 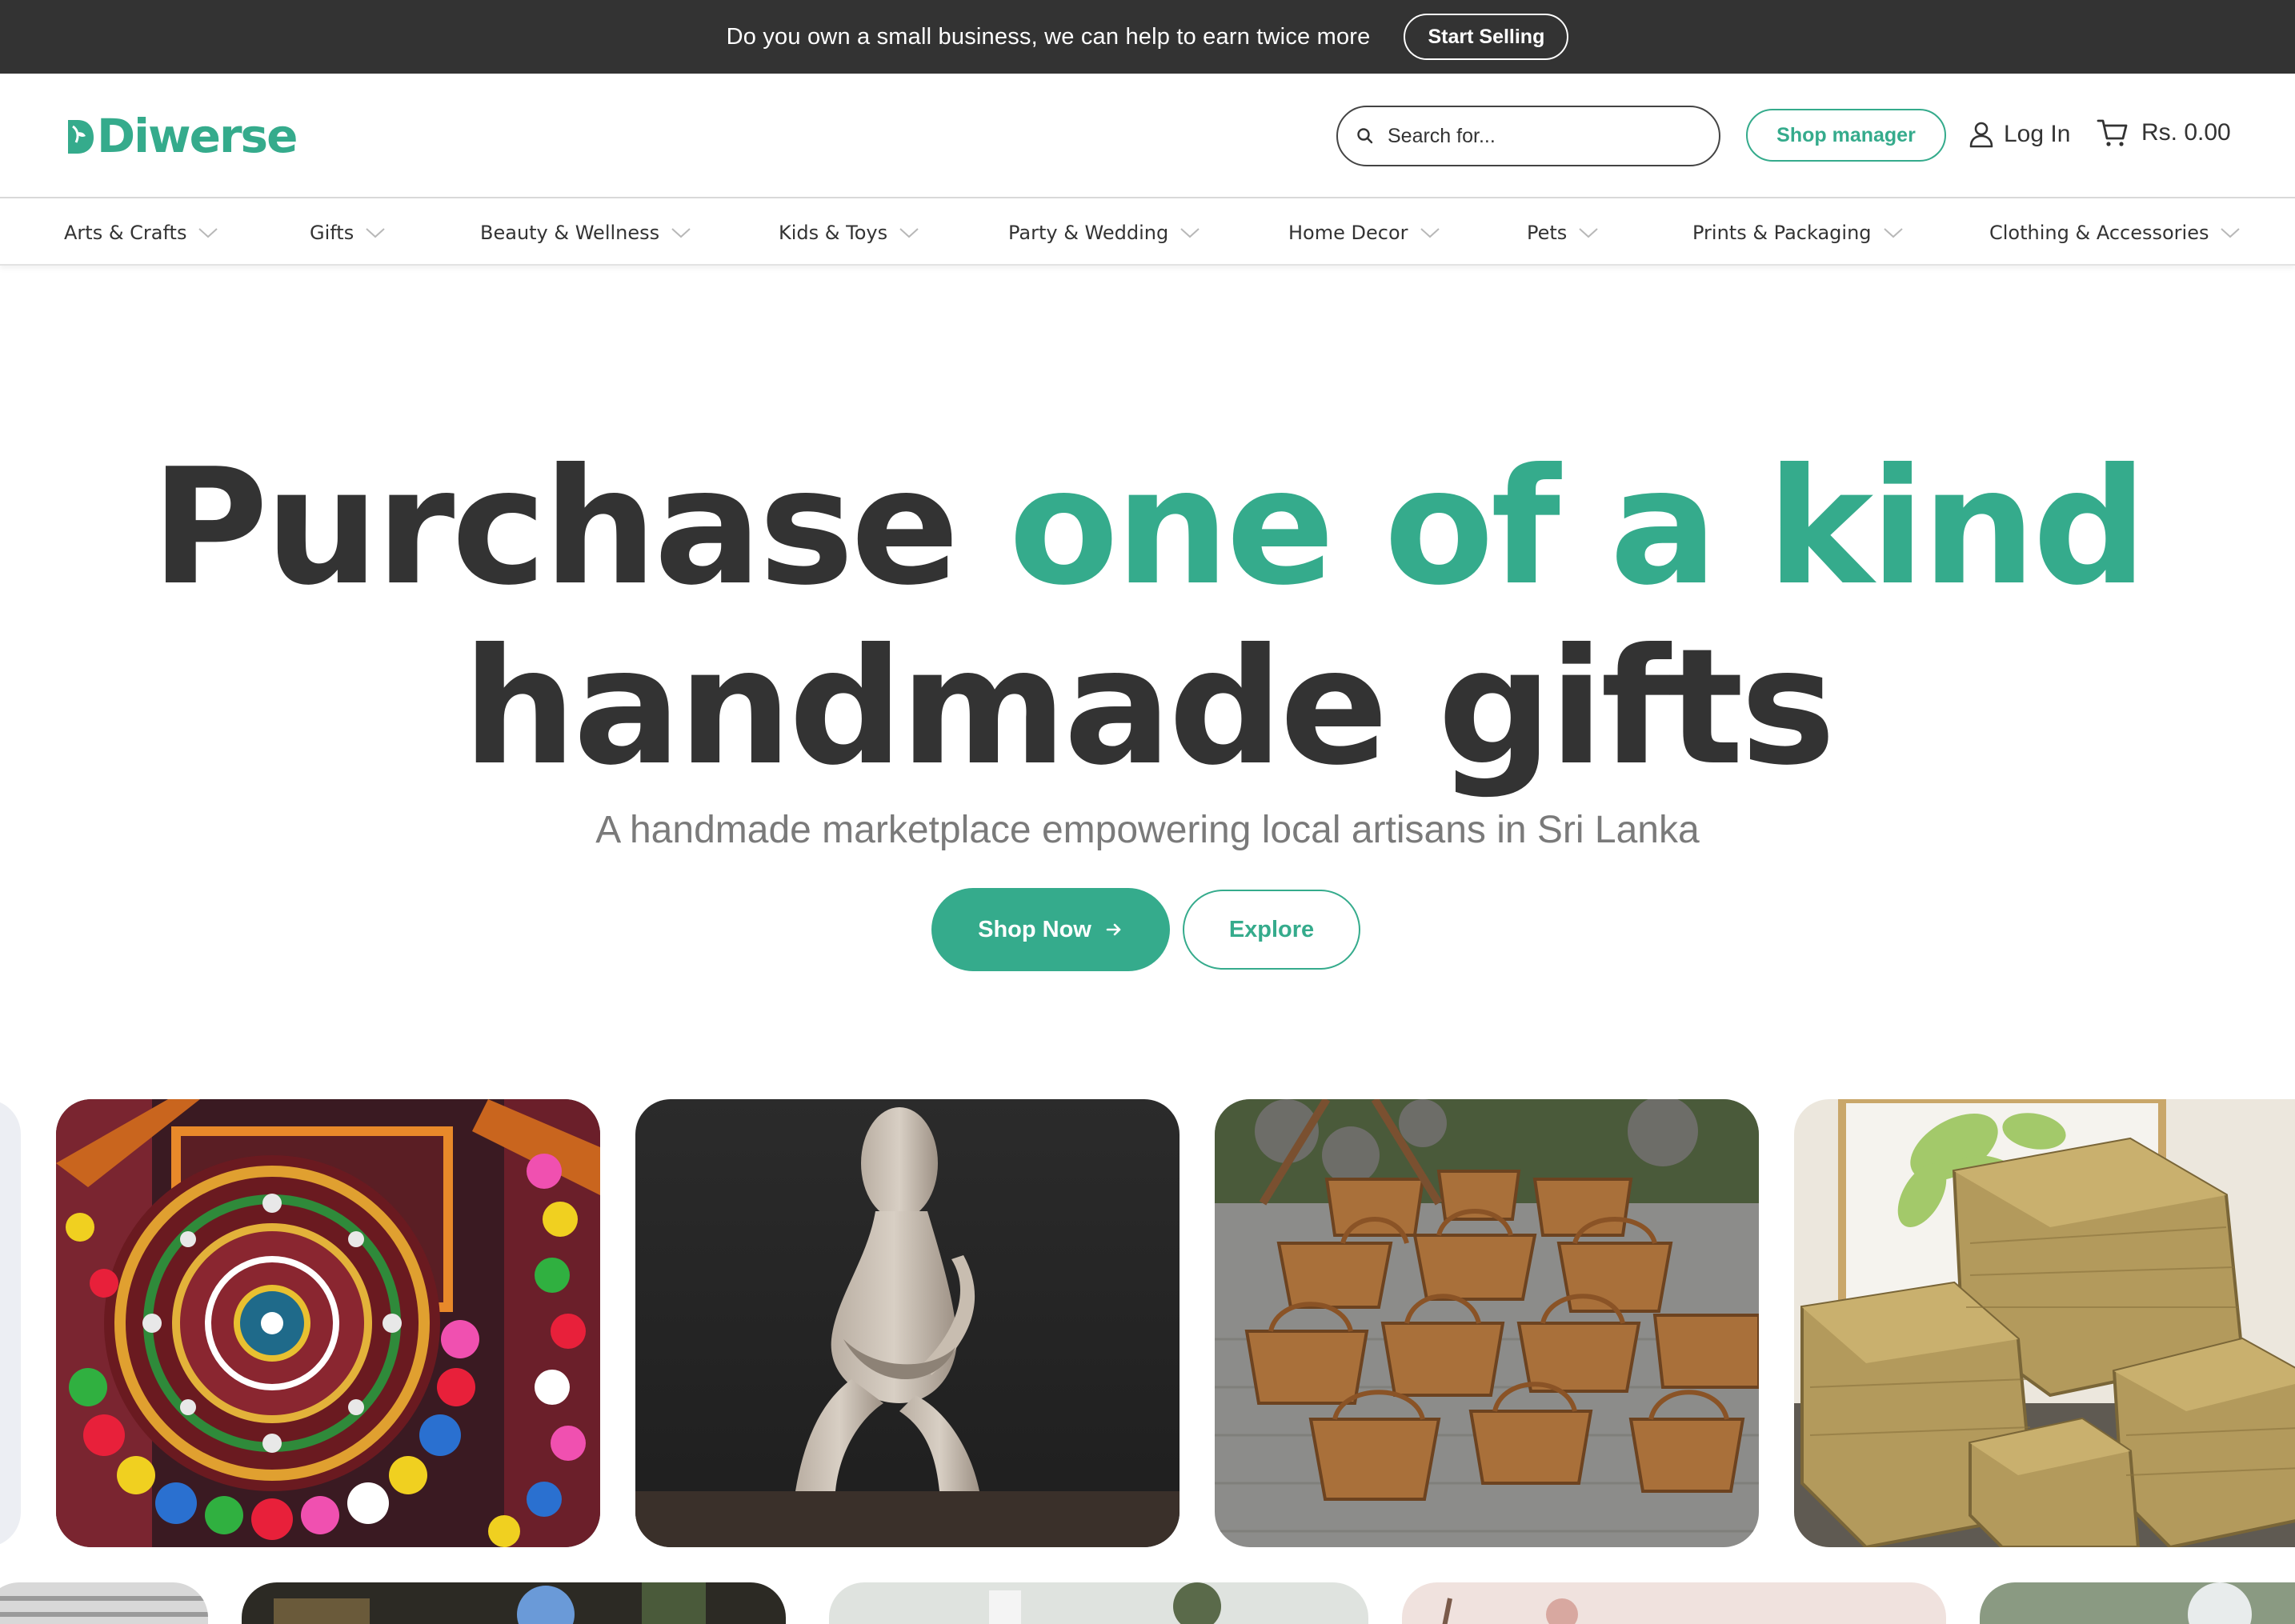 What do you see at coordinates (1578, 527) in the screenshot?
I see `hero-title-accent: one of a kind` at bounding box center [1578, 527].